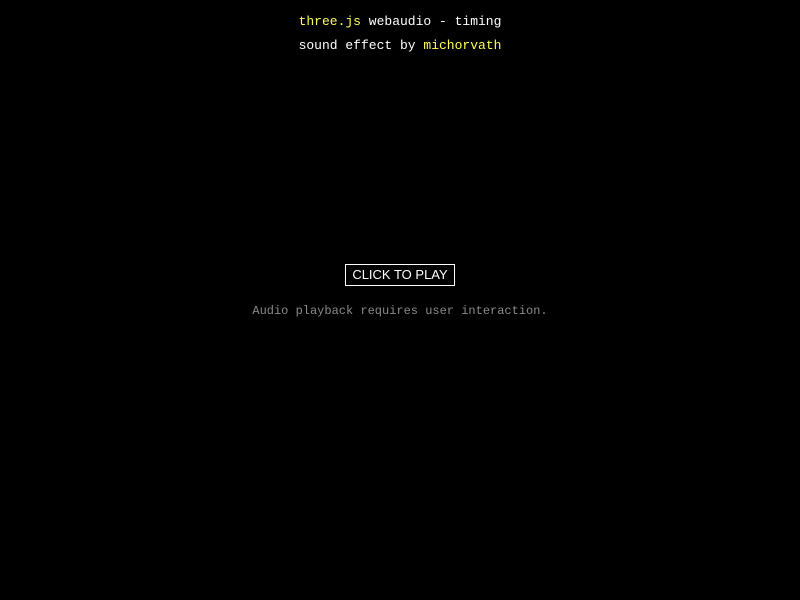  What do you see at coordinates (462, 45) in the screenshot?
I see `author-link: michorvath` at bounding box center [462, 45].